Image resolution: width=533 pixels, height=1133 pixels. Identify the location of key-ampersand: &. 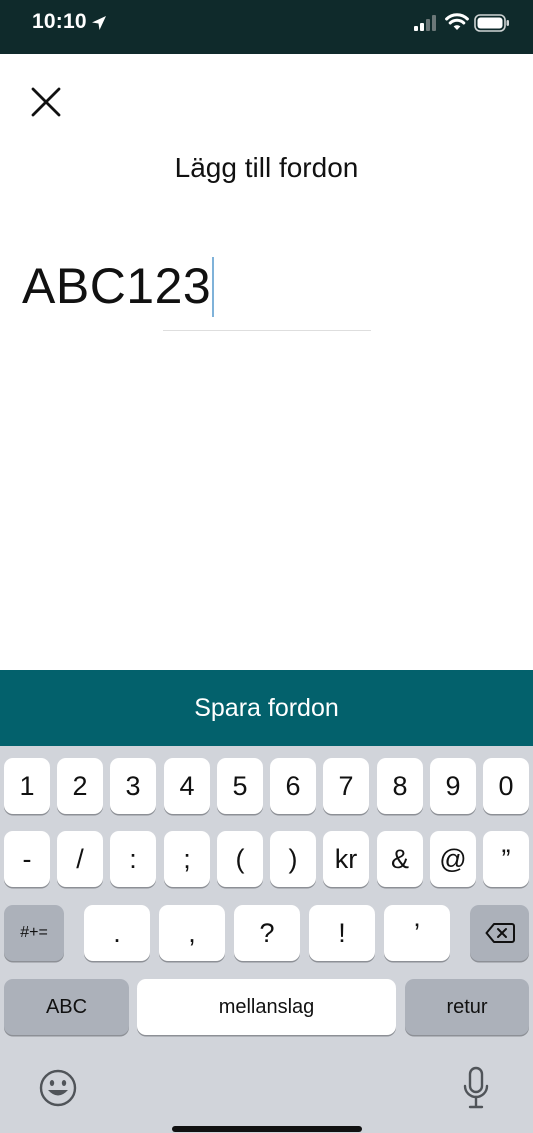
(400, 859).